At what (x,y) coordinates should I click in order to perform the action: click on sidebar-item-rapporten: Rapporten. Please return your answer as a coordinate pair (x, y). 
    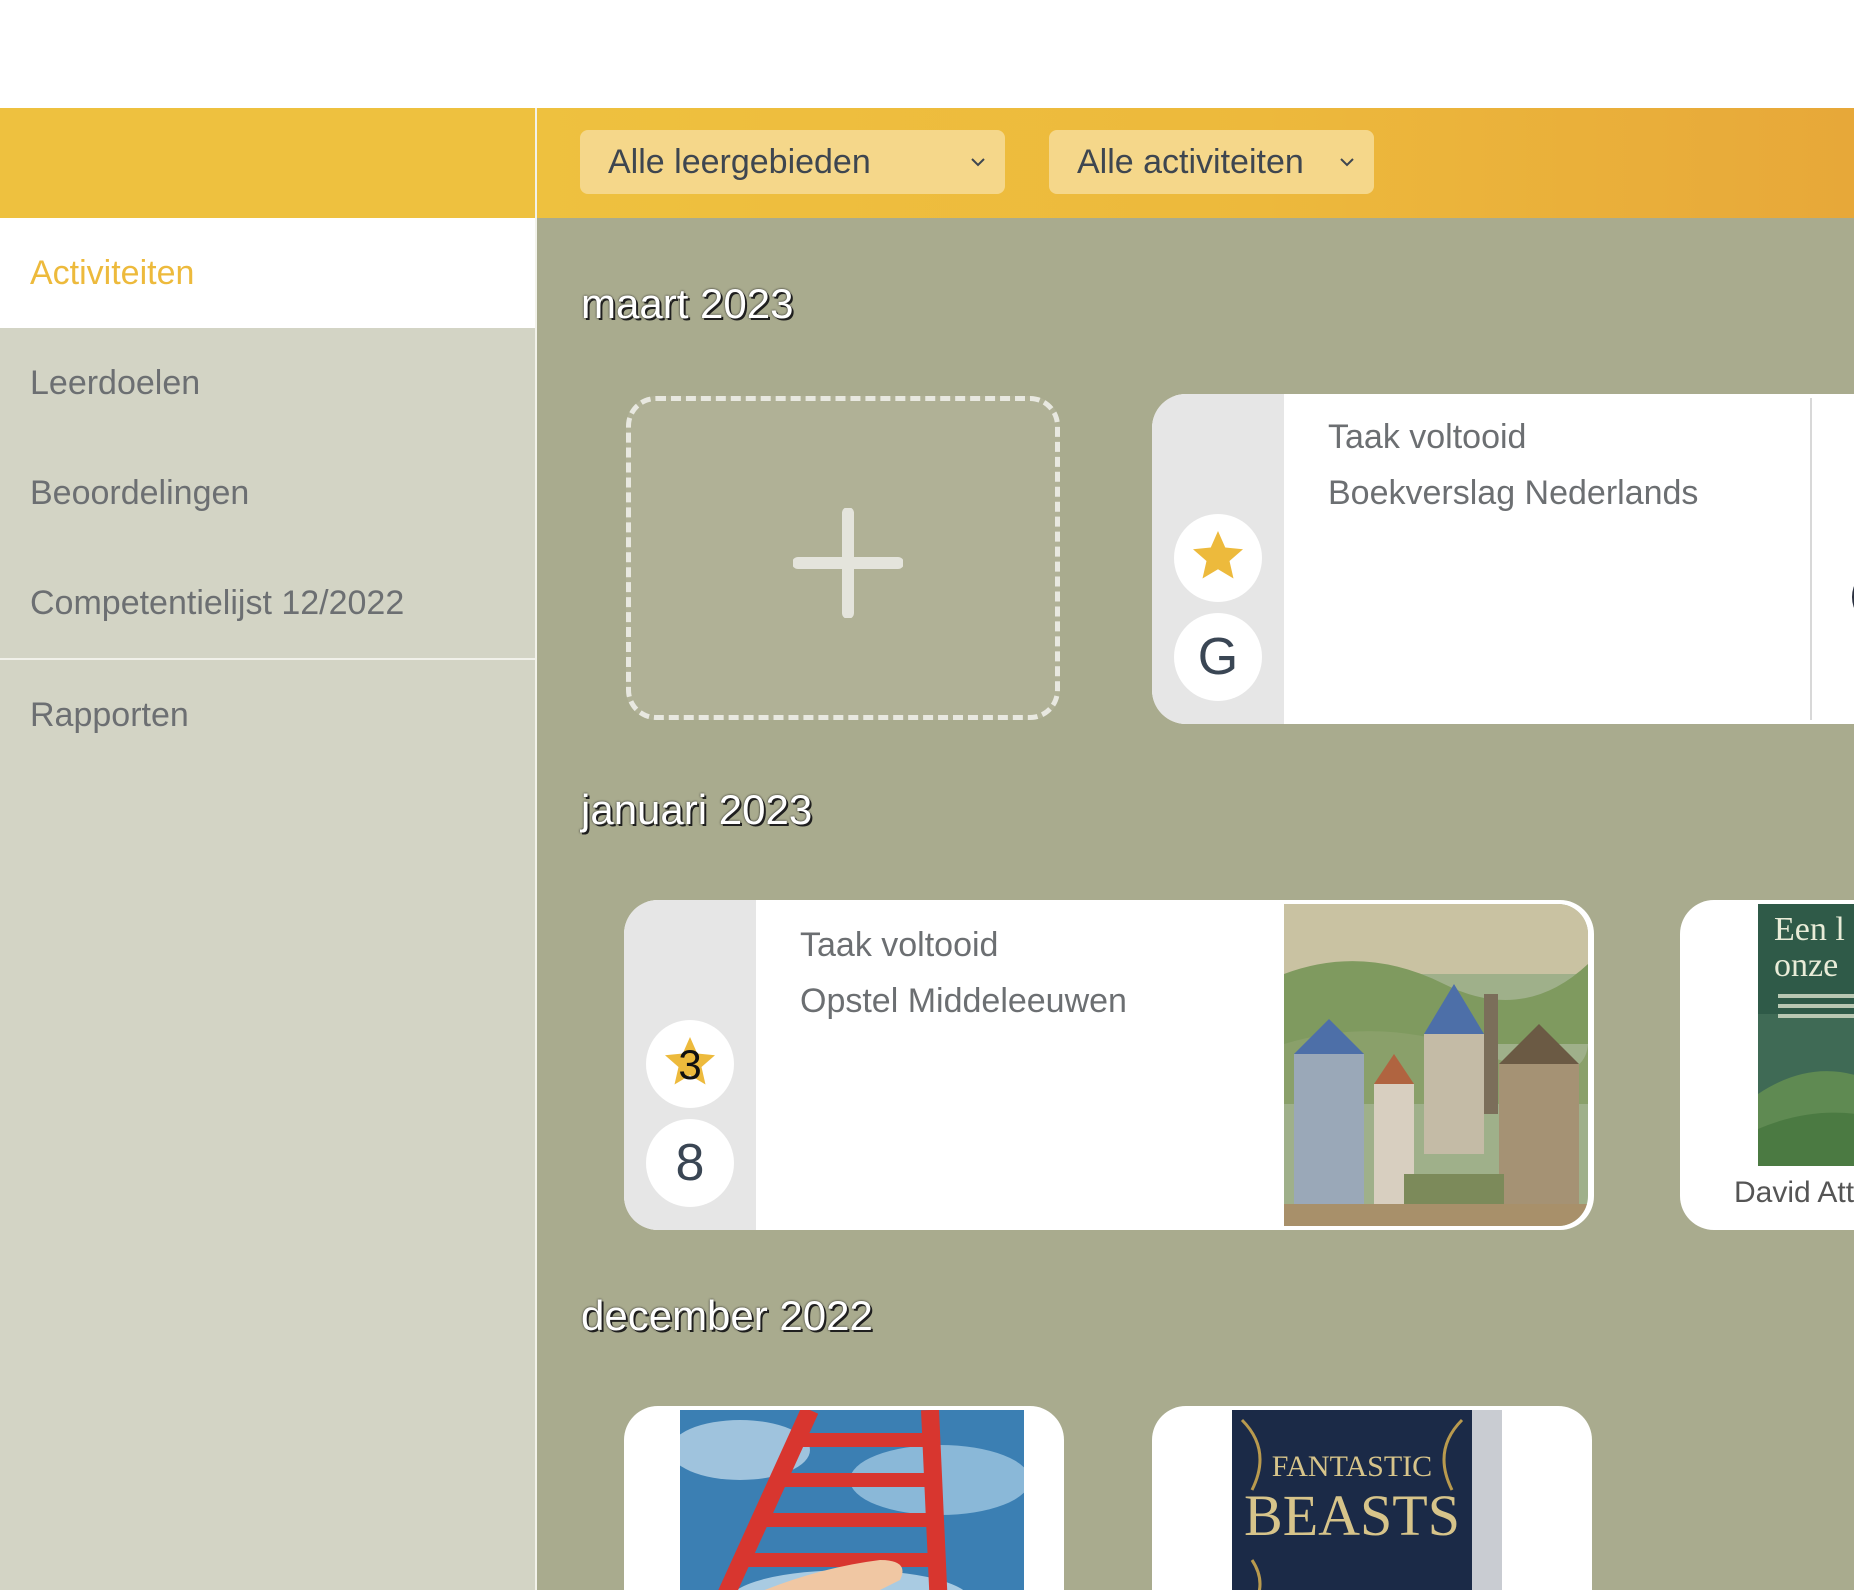
    Looking at the image, I should click on (267, 715).